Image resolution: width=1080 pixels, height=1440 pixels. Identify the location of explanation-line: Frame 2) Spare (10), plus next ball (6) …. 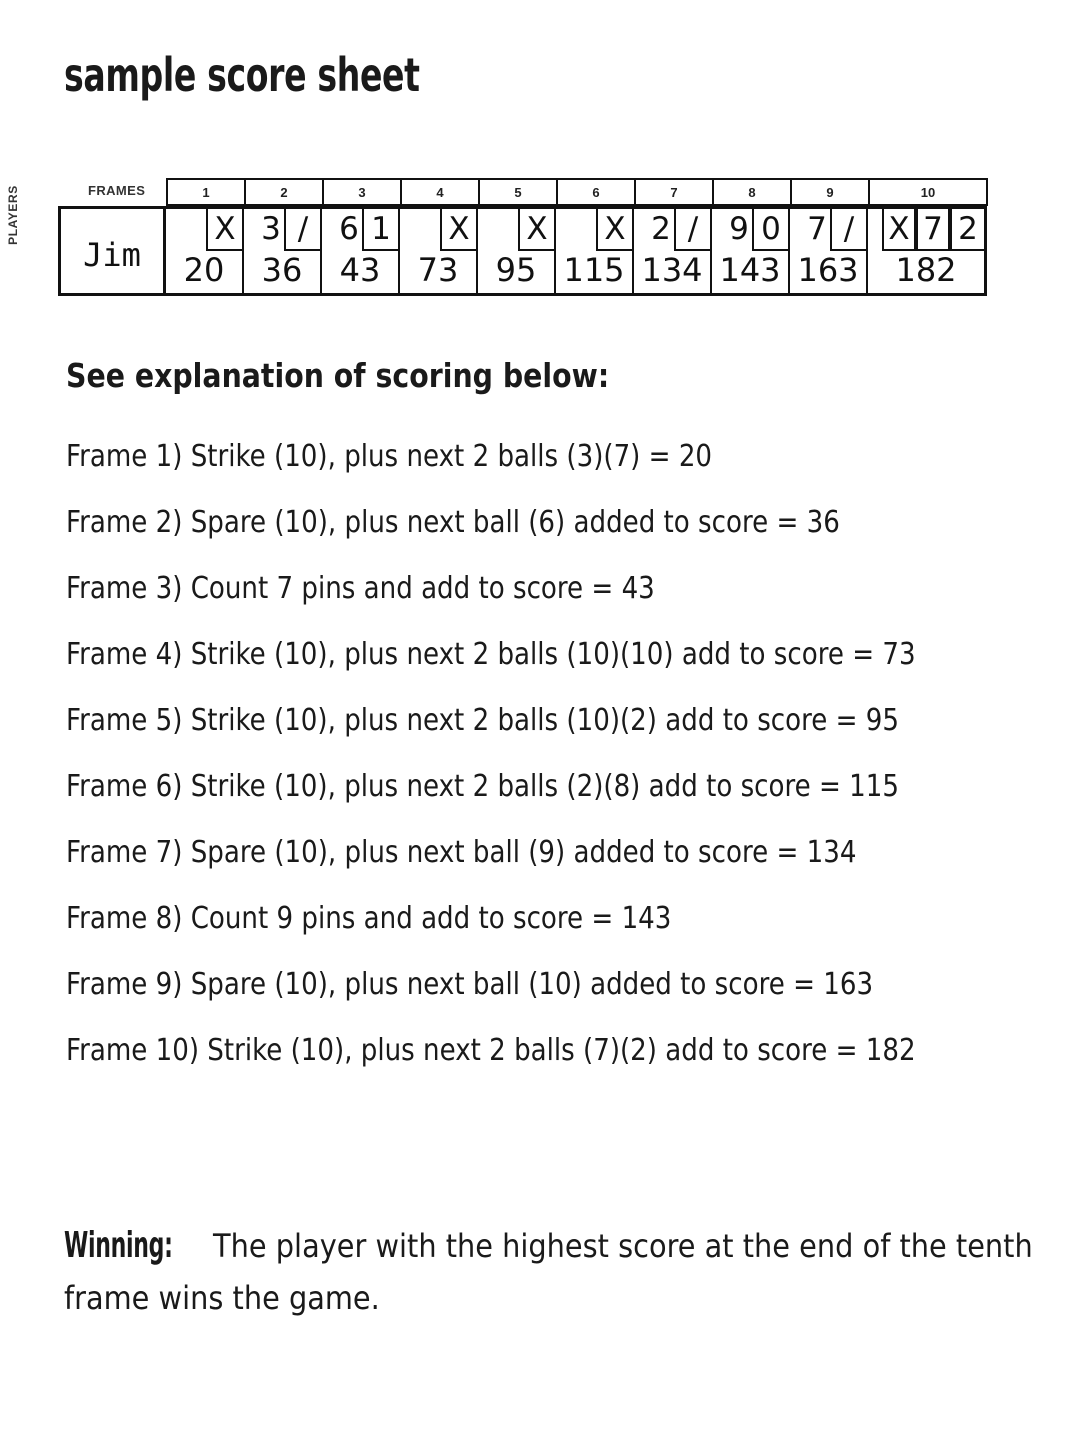
(453, 522).